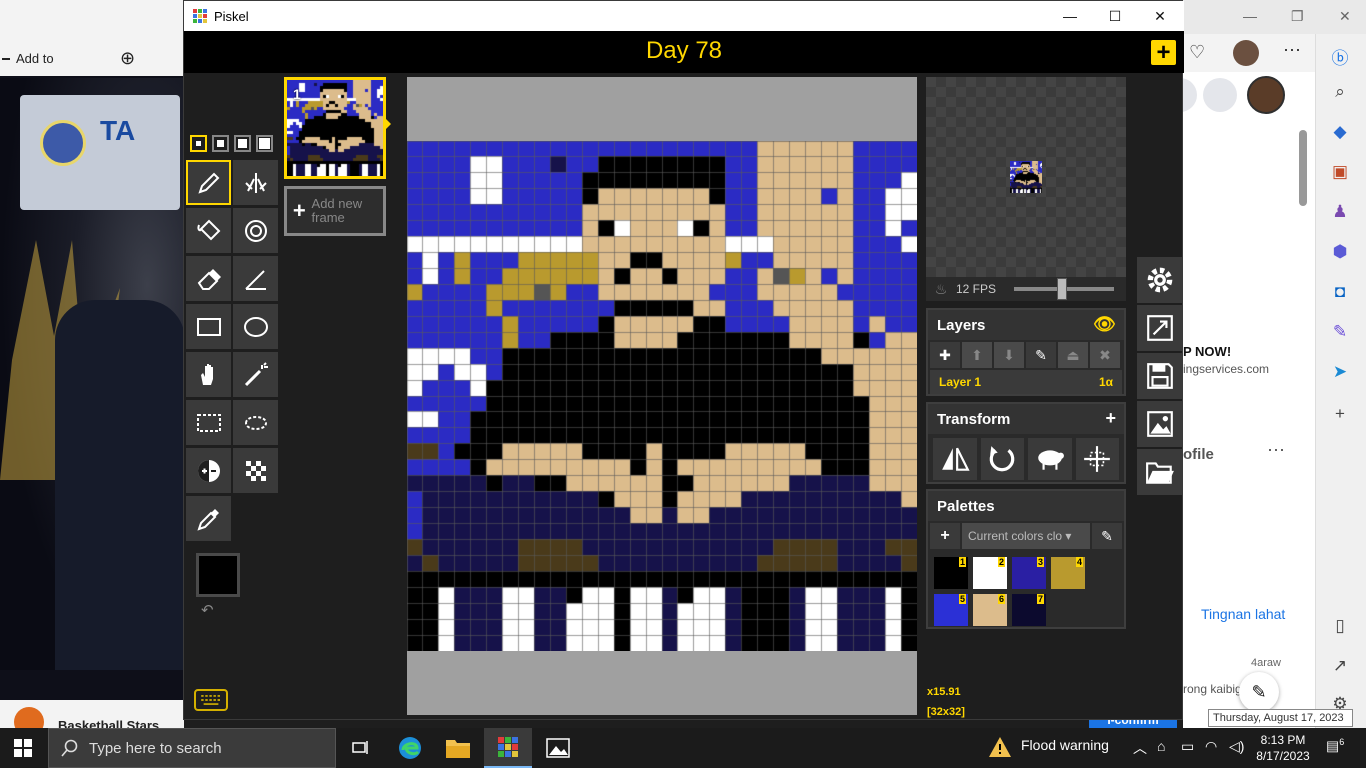 The width and height of the screenshot is (1366, 768). What do you see at coordinates (1283, 748) in the screenshot?
I see `clock: 8:13 PM 8/17/2023` at bounding box center [1283, 748].